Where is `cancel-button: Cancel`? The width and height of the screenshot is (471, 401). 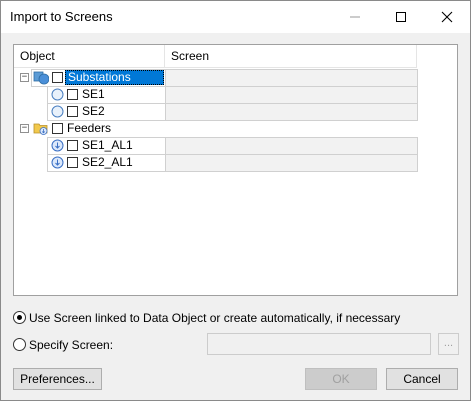
cancel-button: Cancel is located at coordinates (422, 379).